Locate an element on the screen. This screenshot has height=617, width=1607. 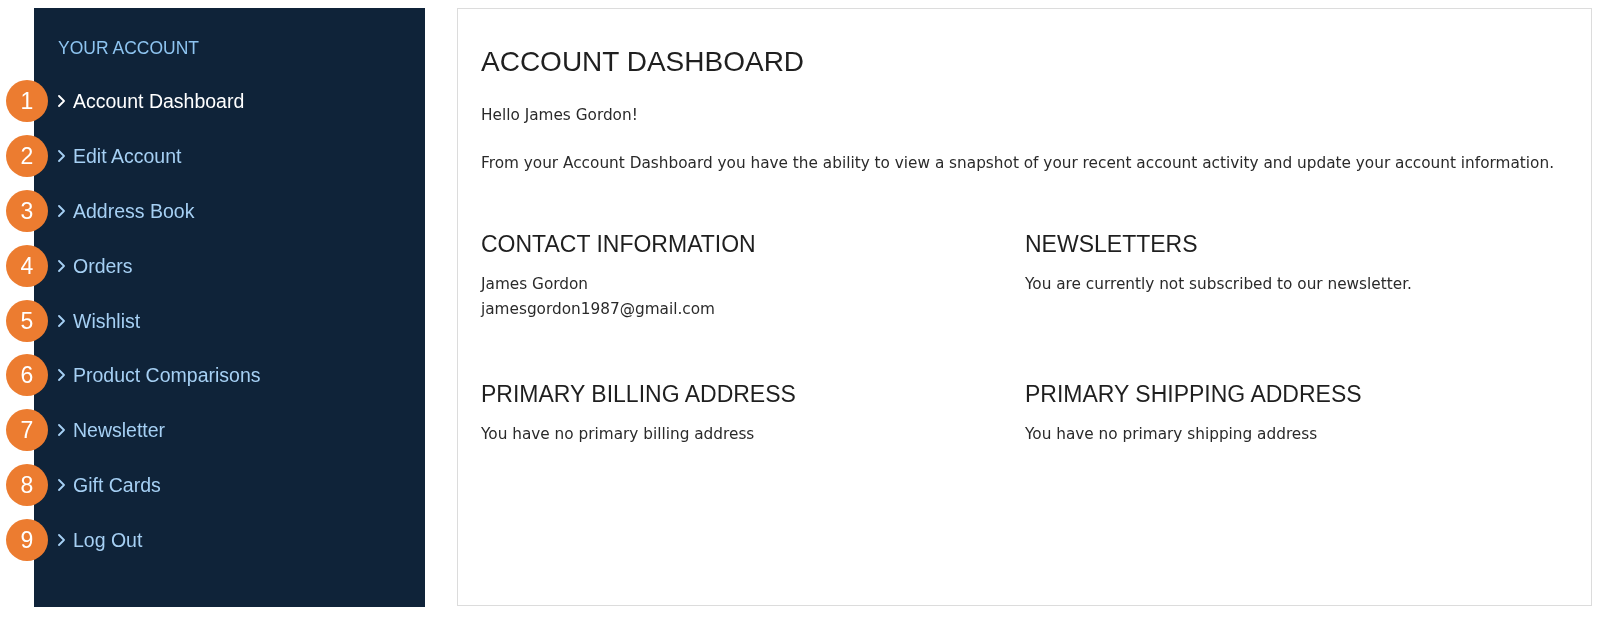
section-heading: NEWSLETTERS is located at coordinates (1111, 244).